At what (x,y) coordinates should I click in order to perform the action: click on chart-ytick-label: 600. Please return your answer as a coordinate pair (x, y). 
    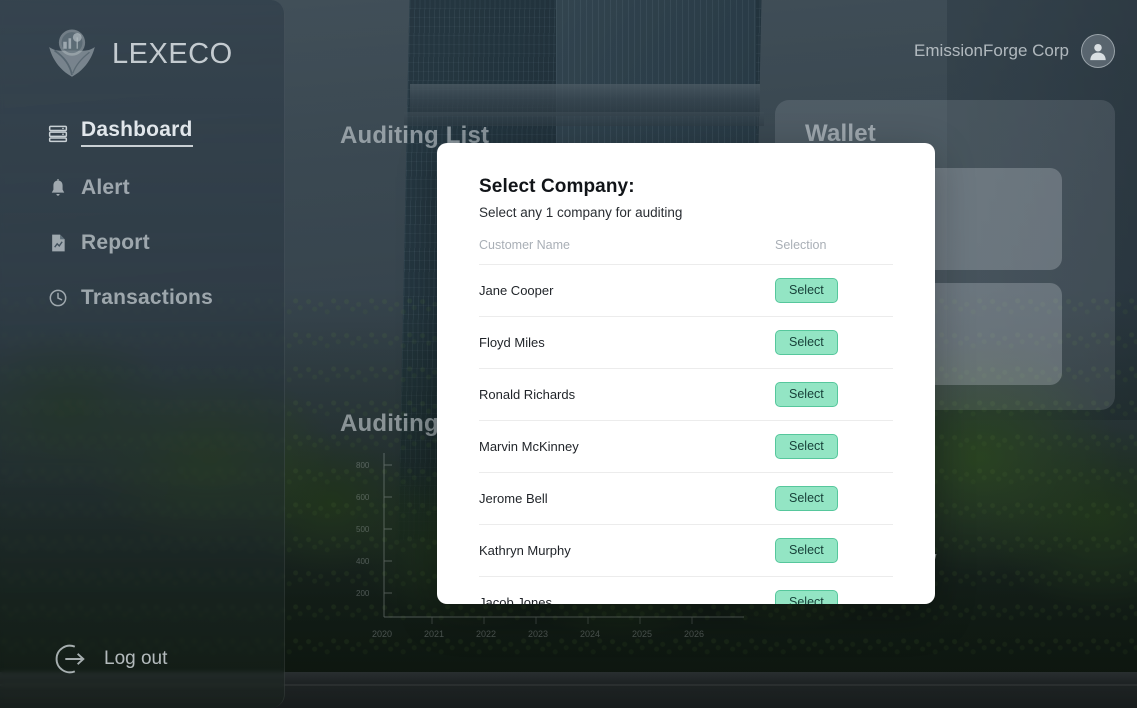
    Looking at the image, I should click on (363, 497).